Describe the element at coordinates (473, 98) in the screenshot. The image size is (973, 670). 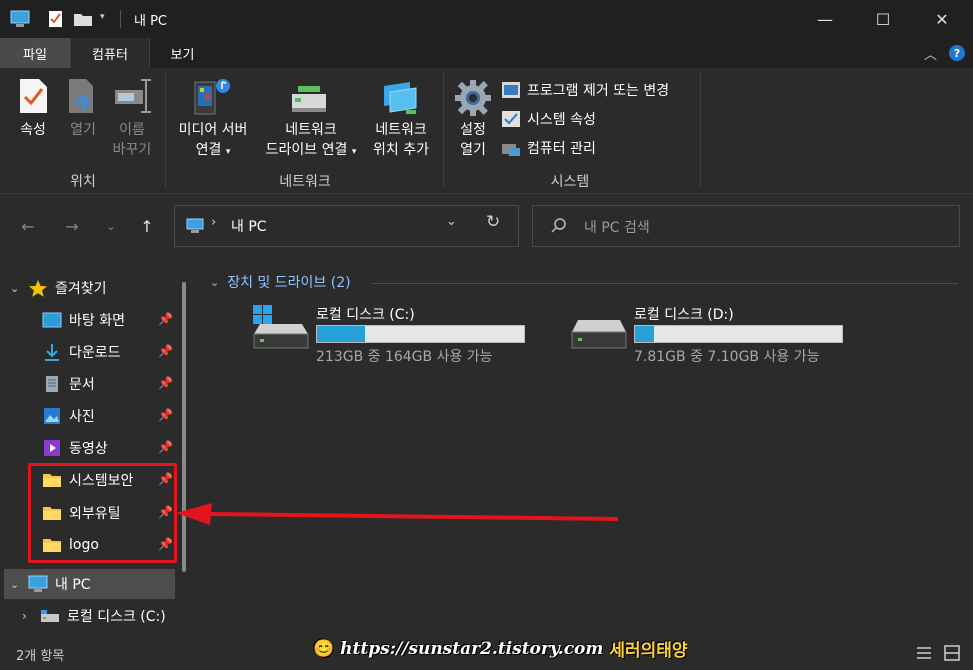
I see `settings-gear-icon` at that location.